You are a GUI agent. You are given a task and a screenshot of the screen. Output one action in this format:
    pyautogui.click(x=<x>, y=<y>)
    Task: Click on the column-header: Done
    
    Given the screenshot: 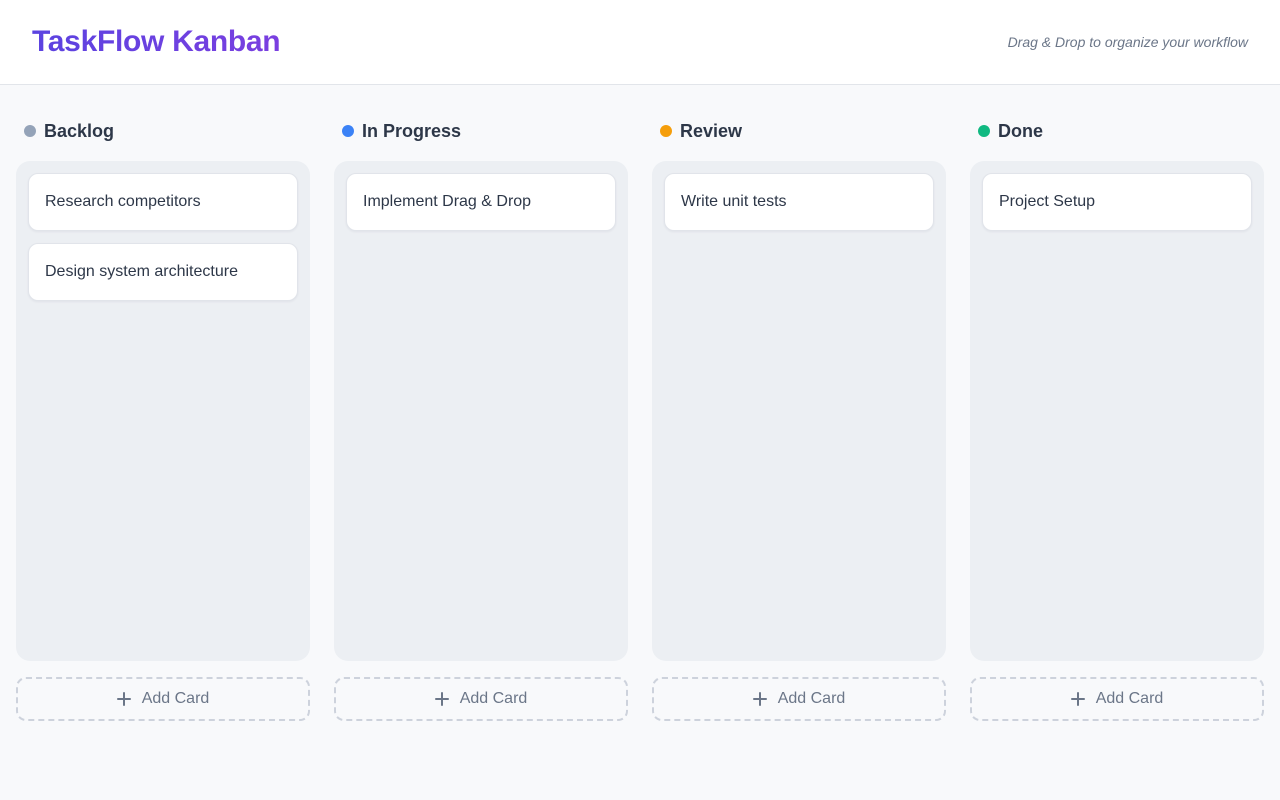 What is the action you would take?
    pyautogui.click(x=1010, y=131)
    